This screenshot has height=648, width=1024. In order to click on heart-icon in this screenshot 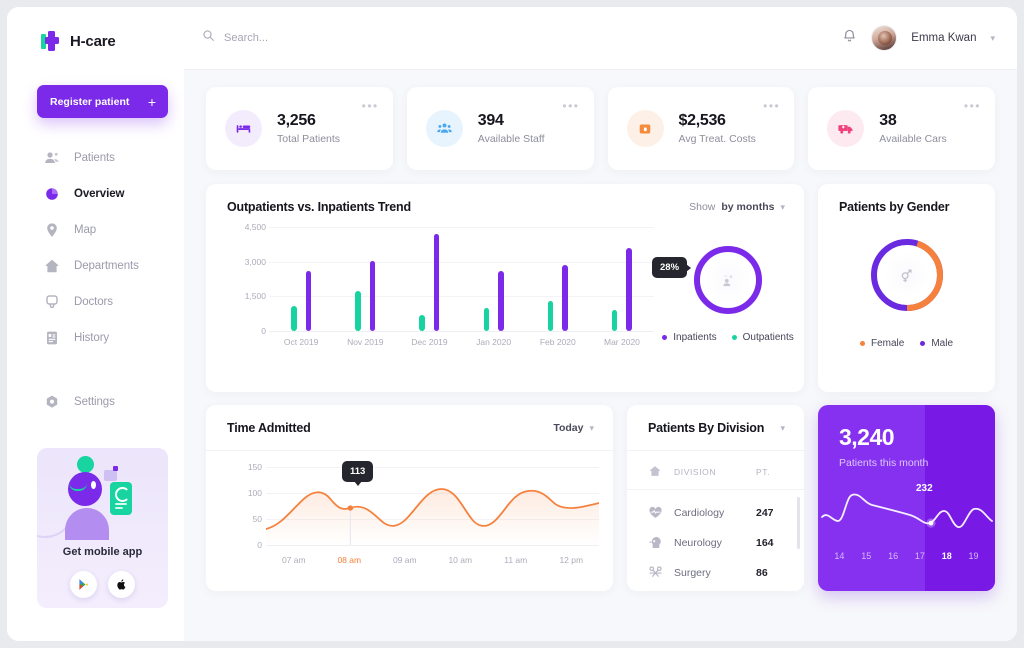, I will do `click(656, 513)`.